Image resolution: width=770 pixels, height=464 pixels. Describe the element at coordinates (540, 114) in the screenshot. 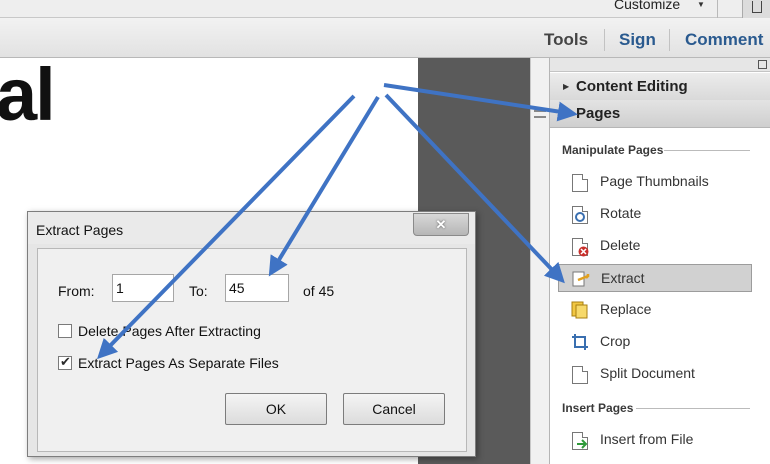

I see `grip-icon` at that location.